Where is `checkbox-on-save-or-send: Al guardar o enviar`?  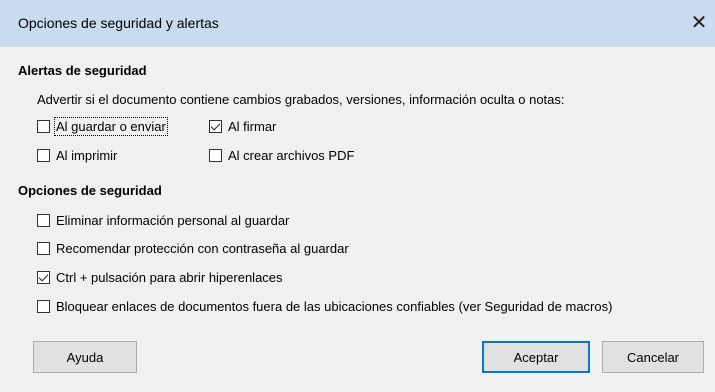 checkbox-on-save-or-send: Al guardar o enviar is located at coordinates (102, 126).